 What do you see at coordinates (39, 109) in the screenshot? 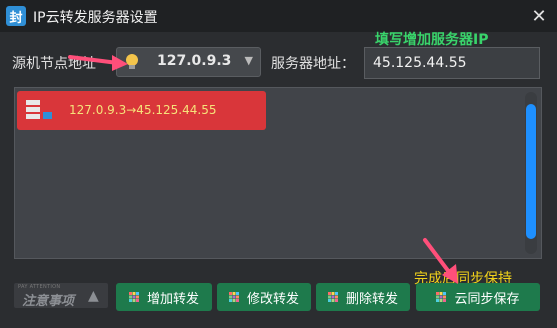
I see `server-icon` at bounding box center [39, 109].